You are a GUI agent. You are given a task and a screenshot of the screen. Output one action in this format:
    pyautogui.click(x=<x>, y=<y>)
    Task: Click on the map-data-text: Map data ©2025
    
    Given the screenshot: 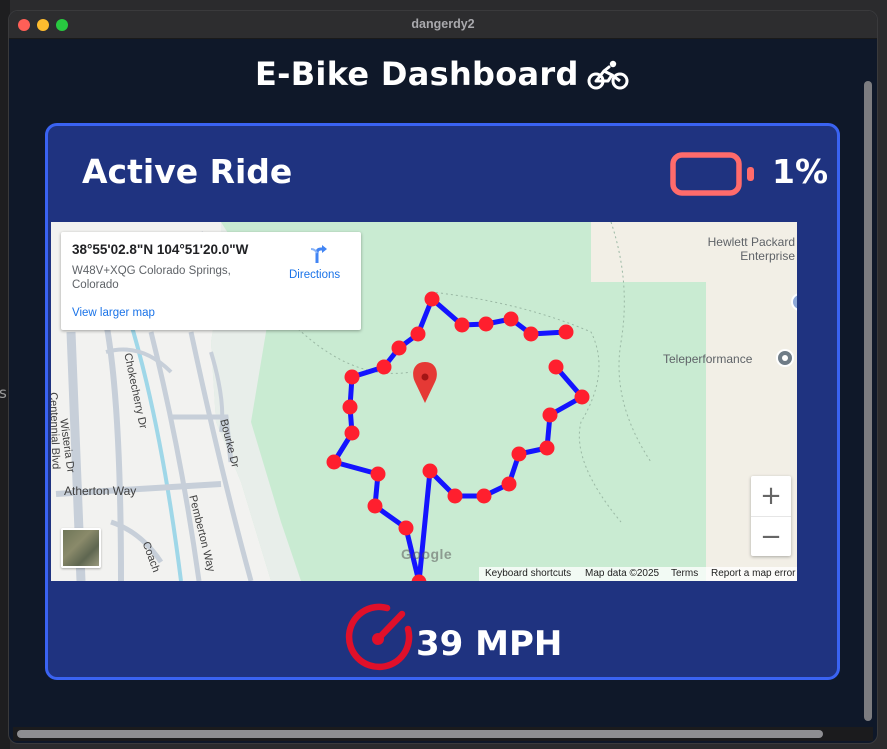 What is the action you would take?
    pyautogui.click(x=622, y=573)
    